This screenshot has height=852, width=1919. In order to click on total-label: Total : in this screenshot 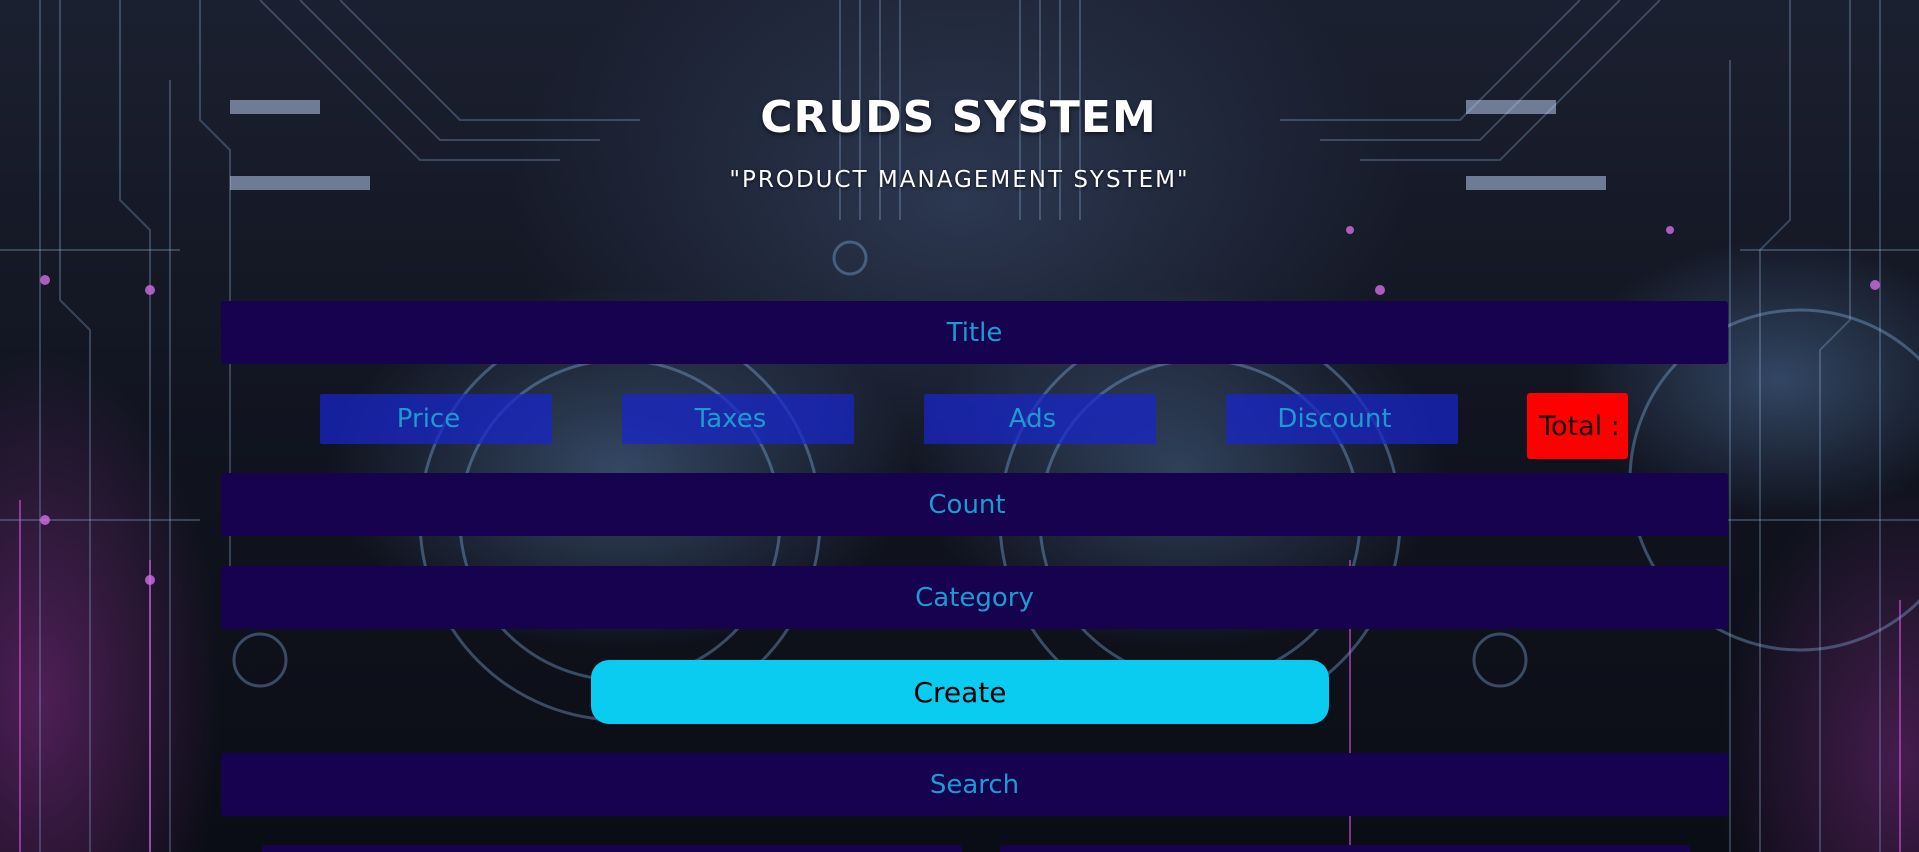, I will do `click(1579, 426)`.